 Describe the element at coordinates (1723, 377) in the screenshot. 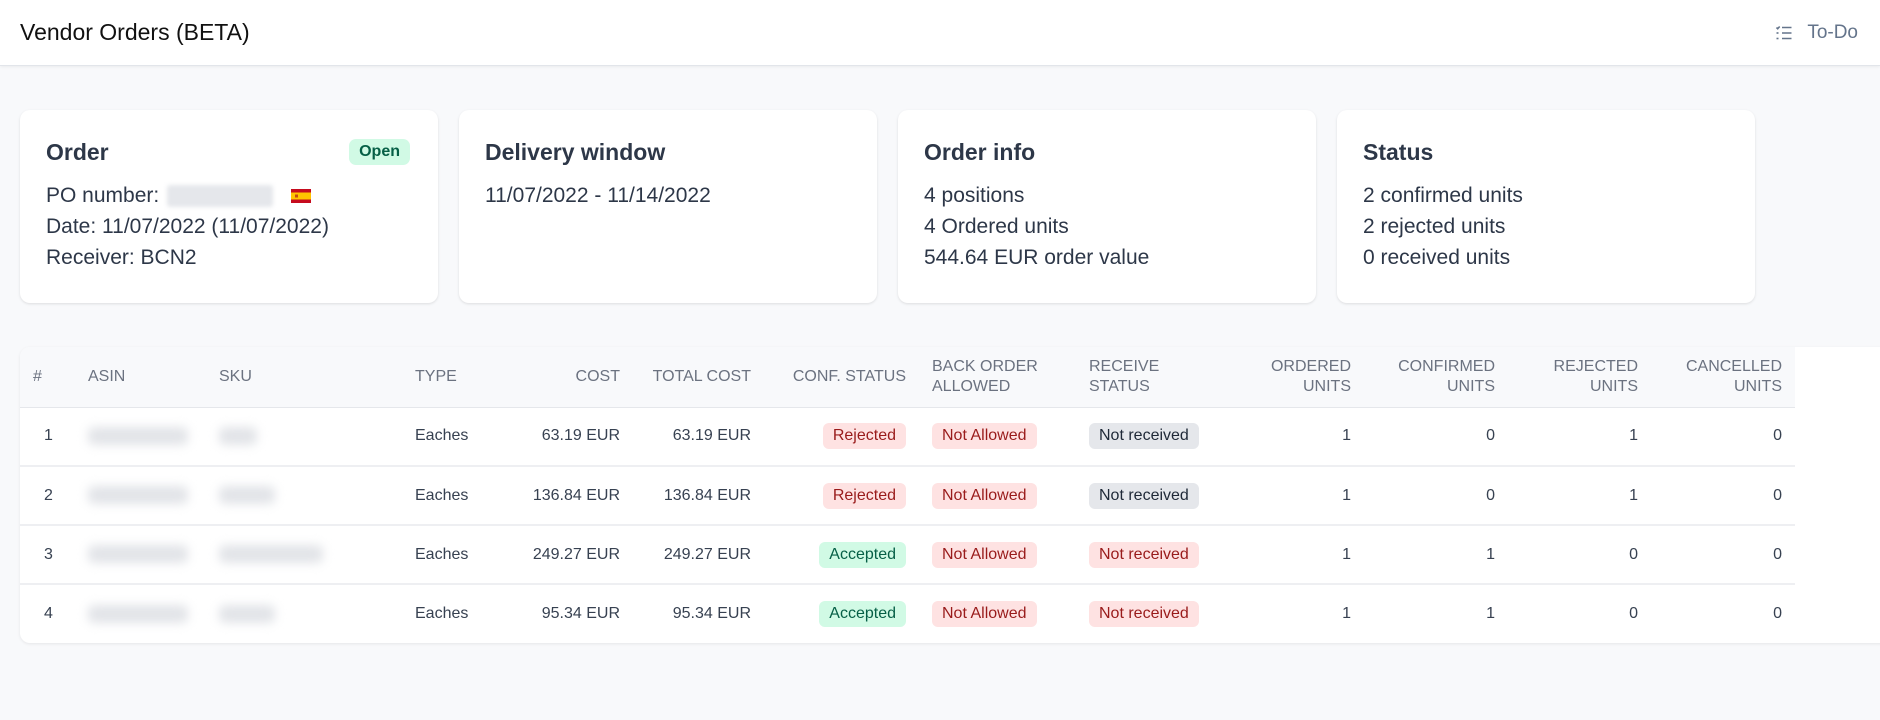

I see `col-header-cancelled-units: CANCELLED UNITS` at that location.